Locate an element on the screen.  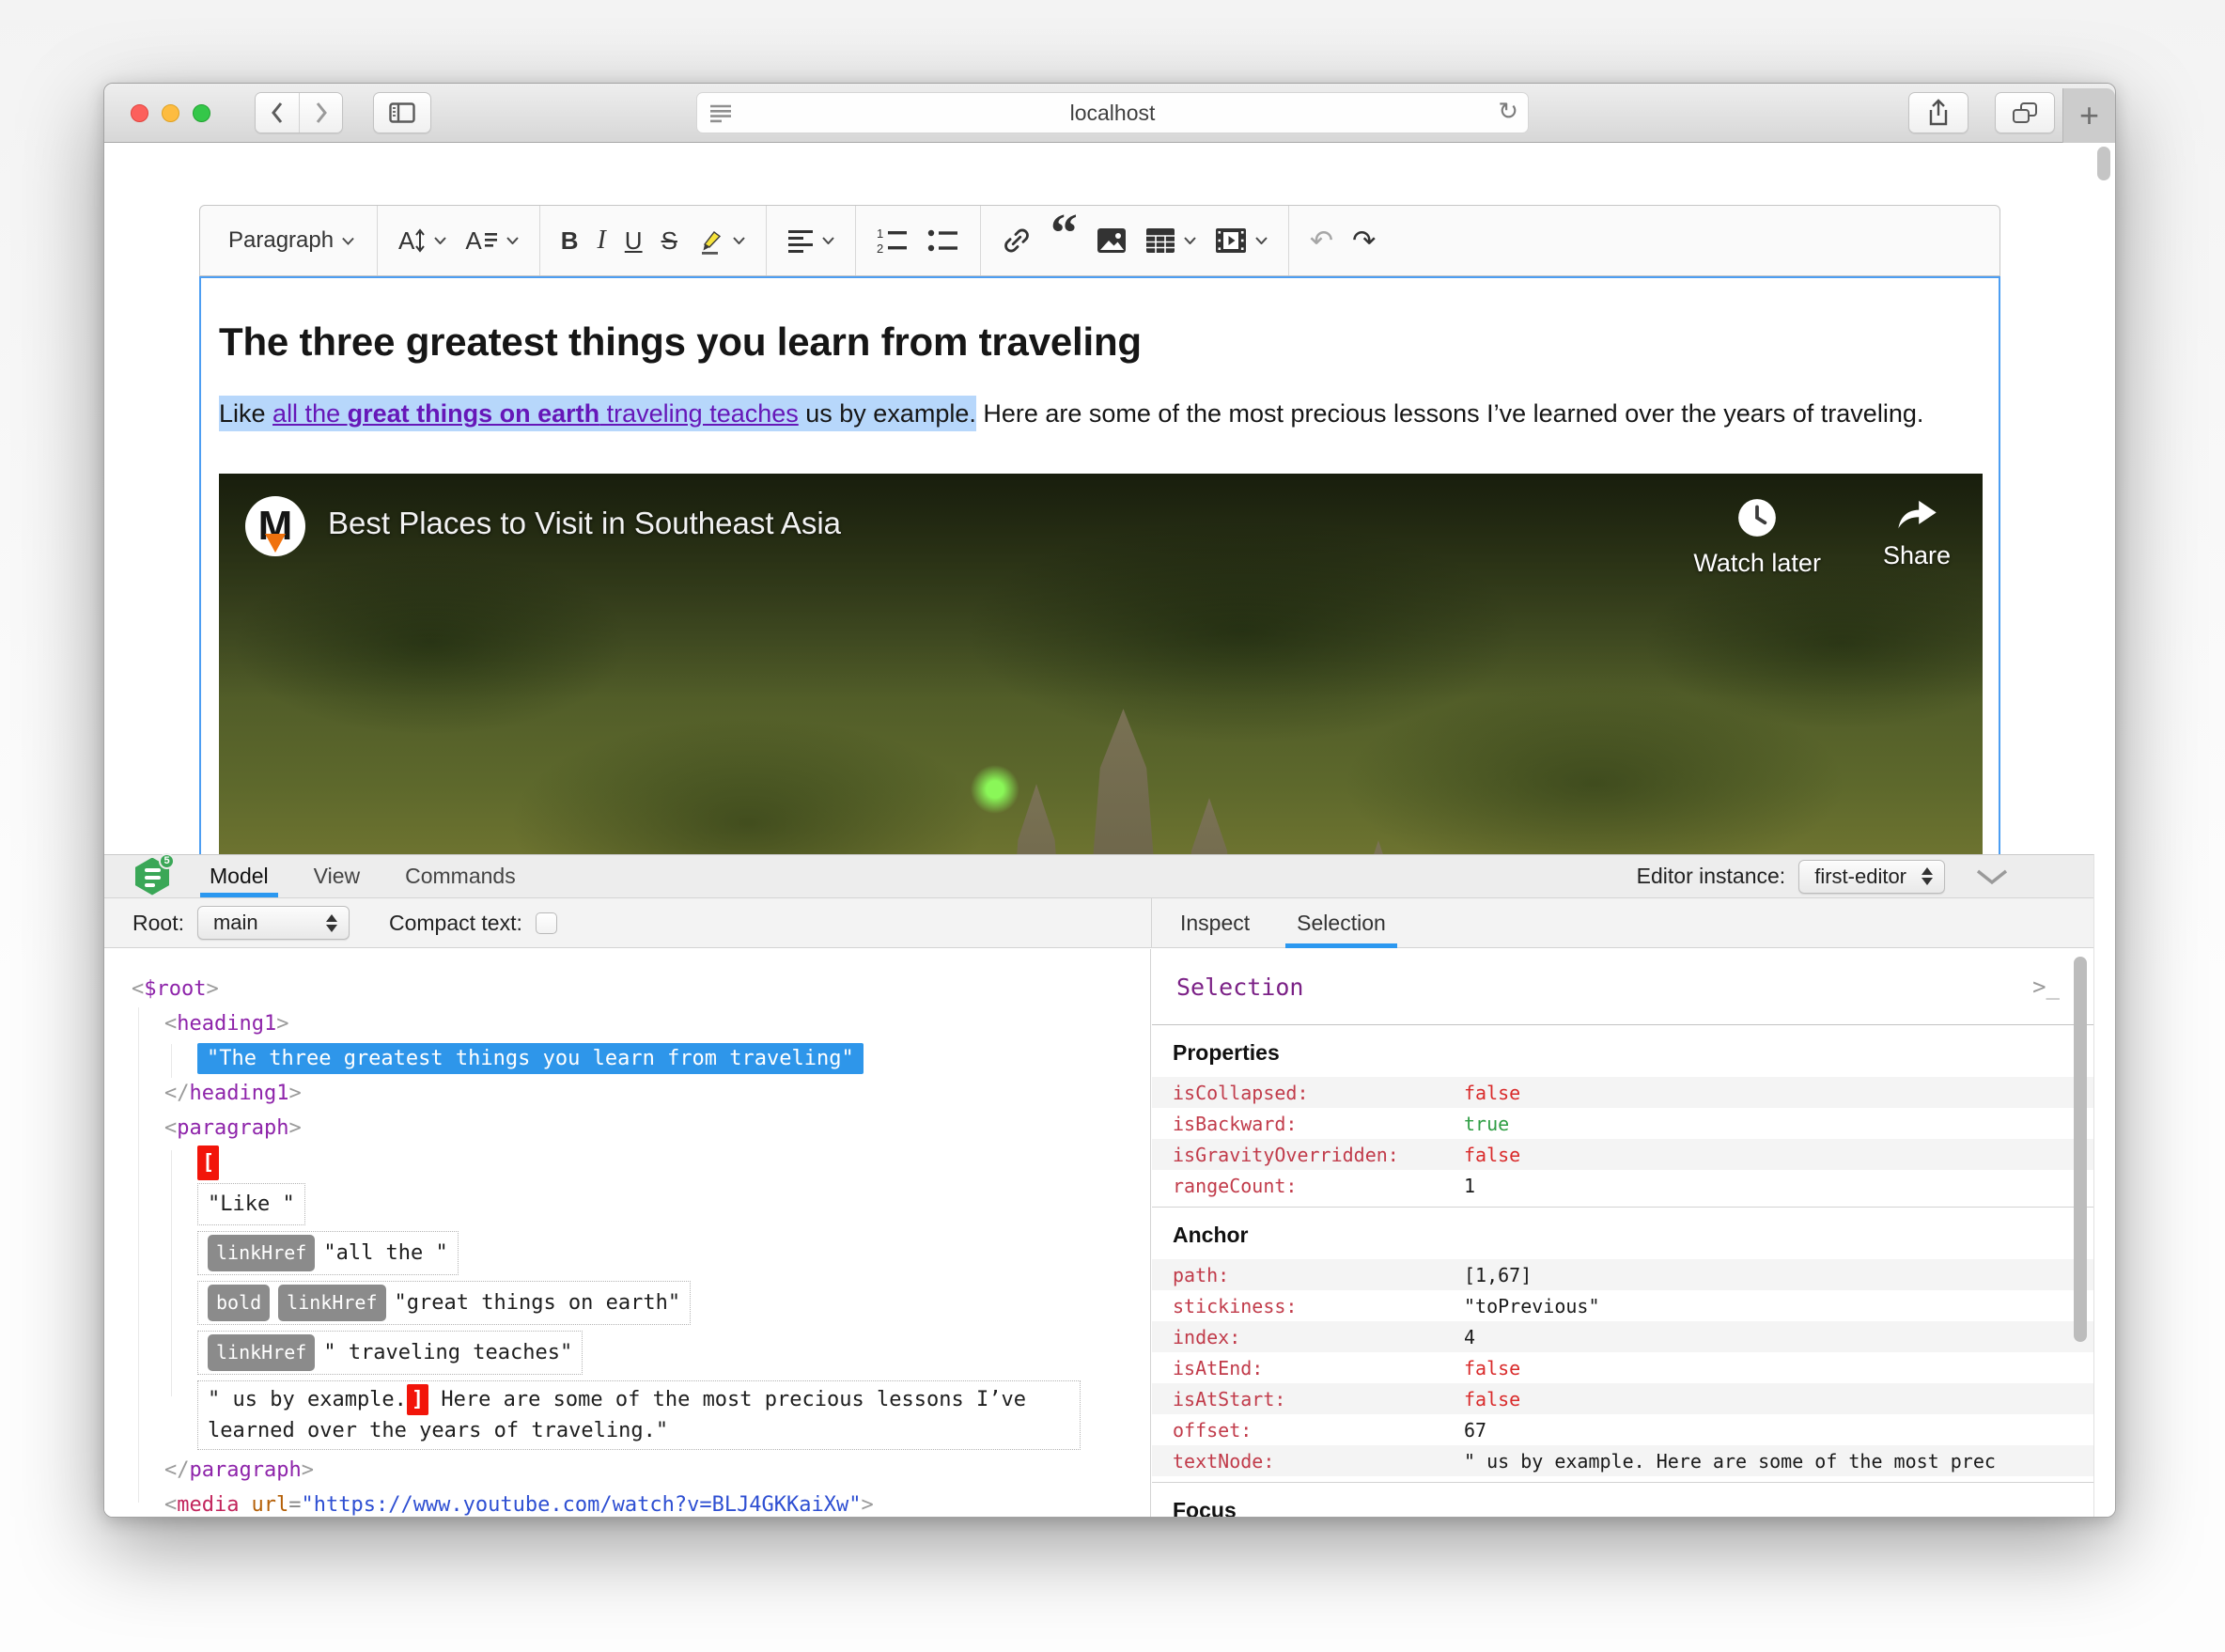
tabs-icon is located at coordinates (2025, 112).